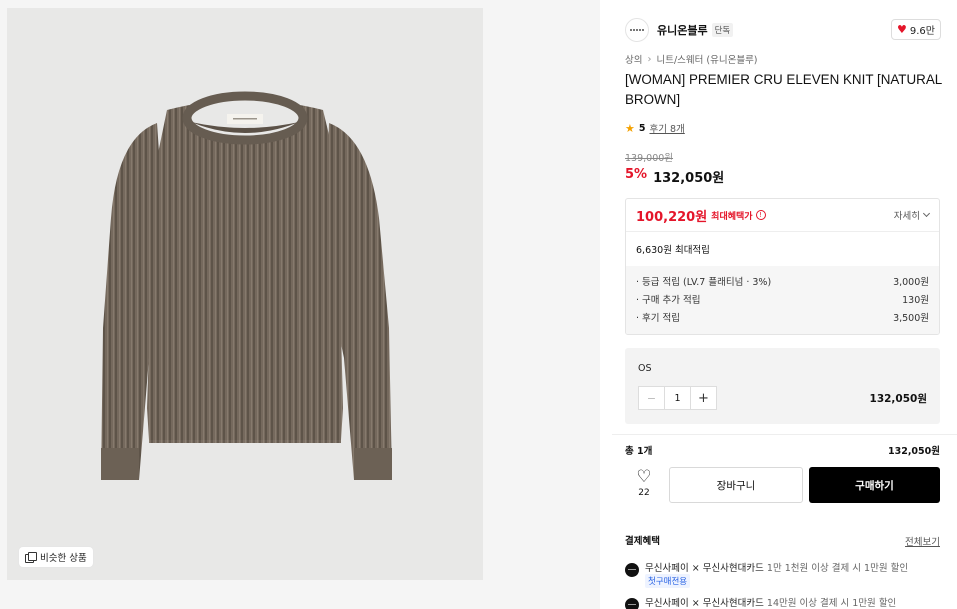 The height and width of the screenshot is (609, 957). Describe the element at coordinates (760, 215) in the screenshot. I see `info-icon: !` at that location.